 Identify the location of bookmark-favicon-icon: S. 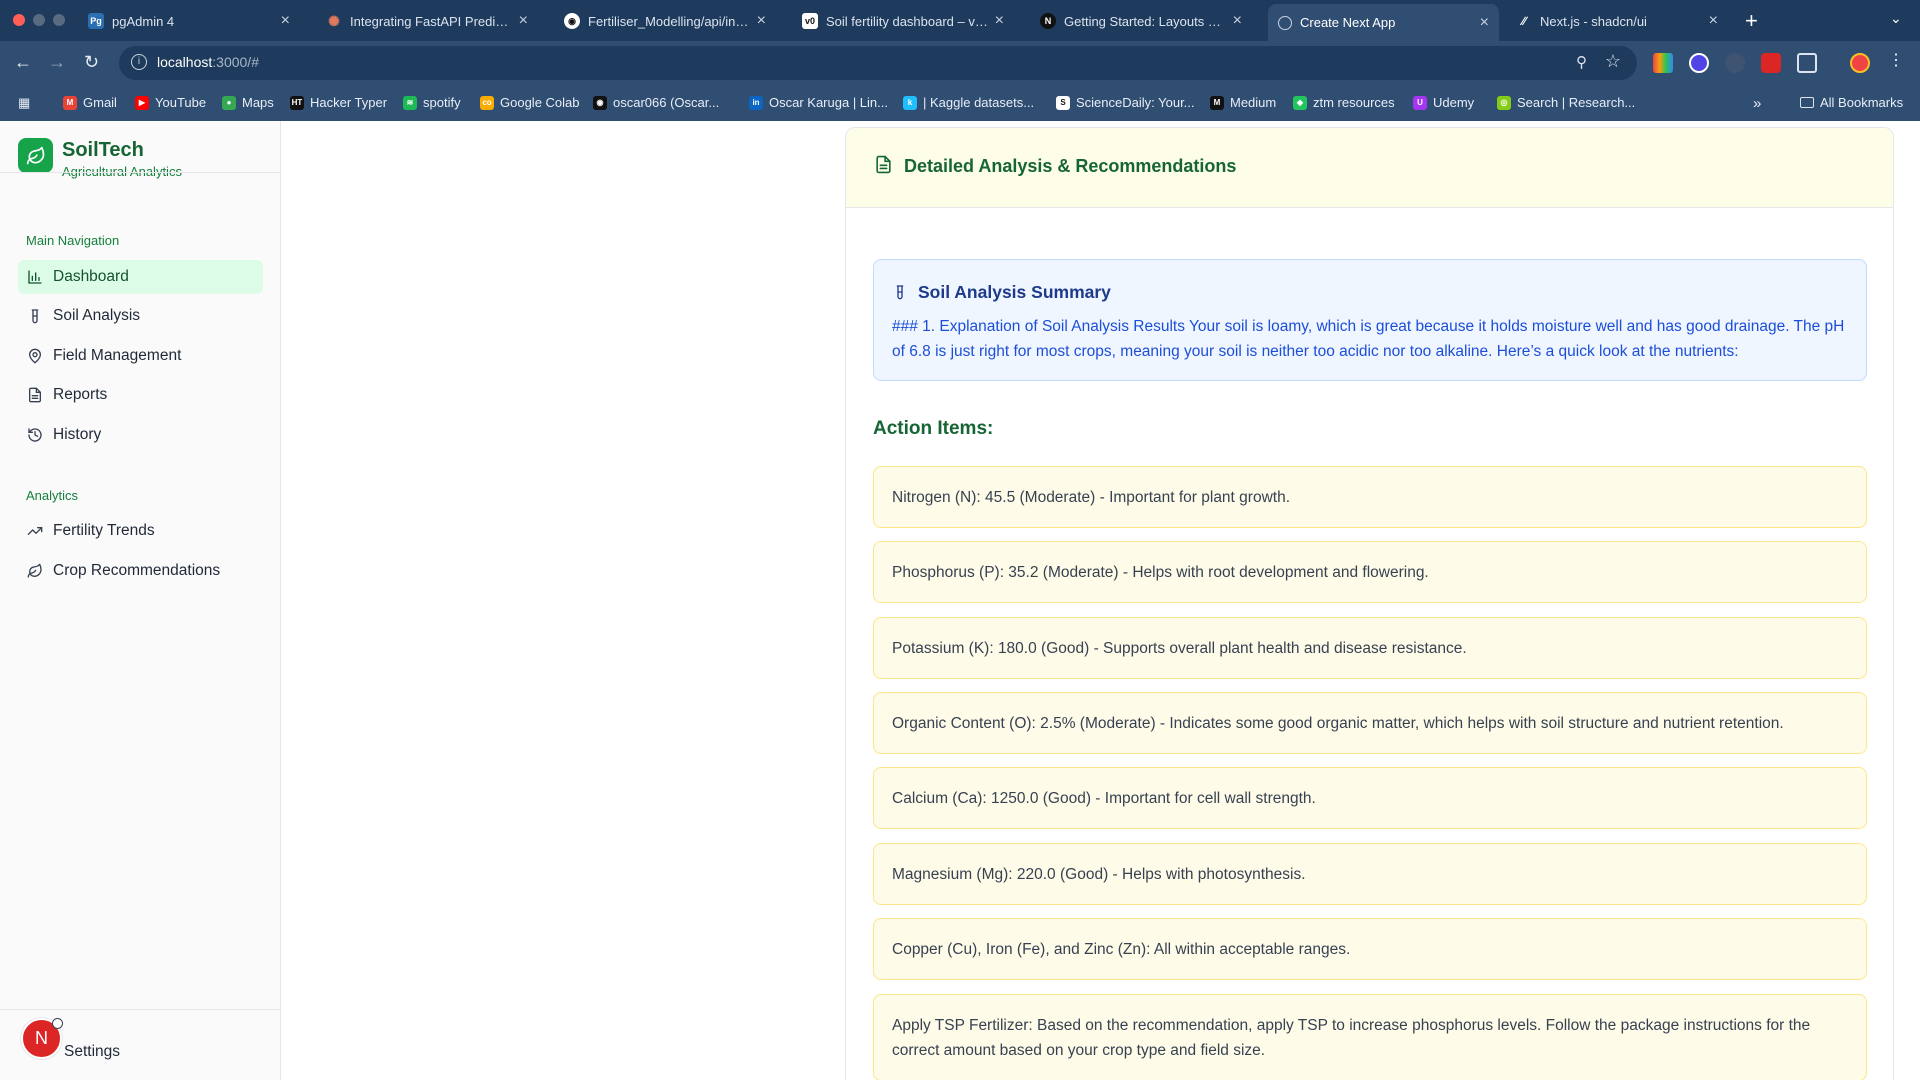
(1063, 102).